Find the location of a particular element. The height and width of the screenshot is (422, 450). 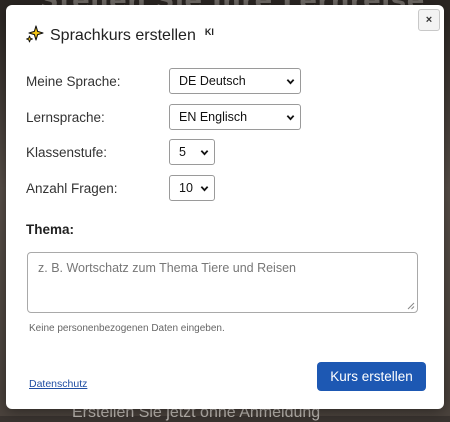

native-language-value: DE Deutsch is located at coordinates (212, 81).